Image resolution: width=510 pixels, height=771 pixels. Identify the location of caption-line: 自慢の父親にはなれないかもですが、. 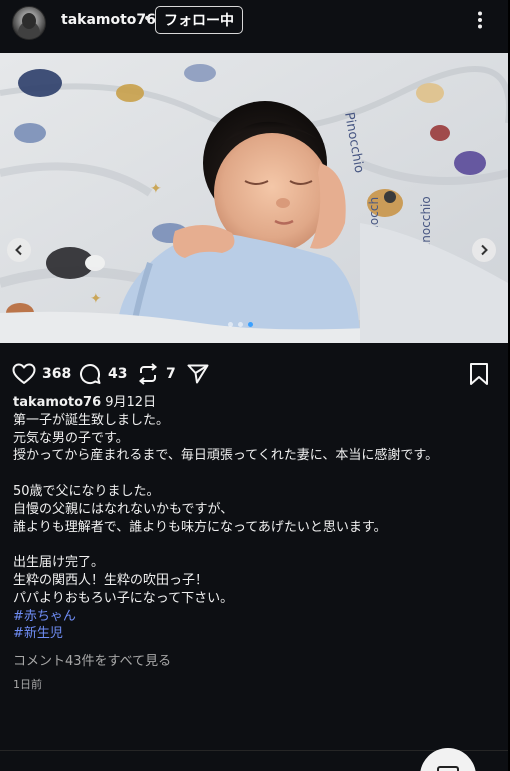
(123, 509).